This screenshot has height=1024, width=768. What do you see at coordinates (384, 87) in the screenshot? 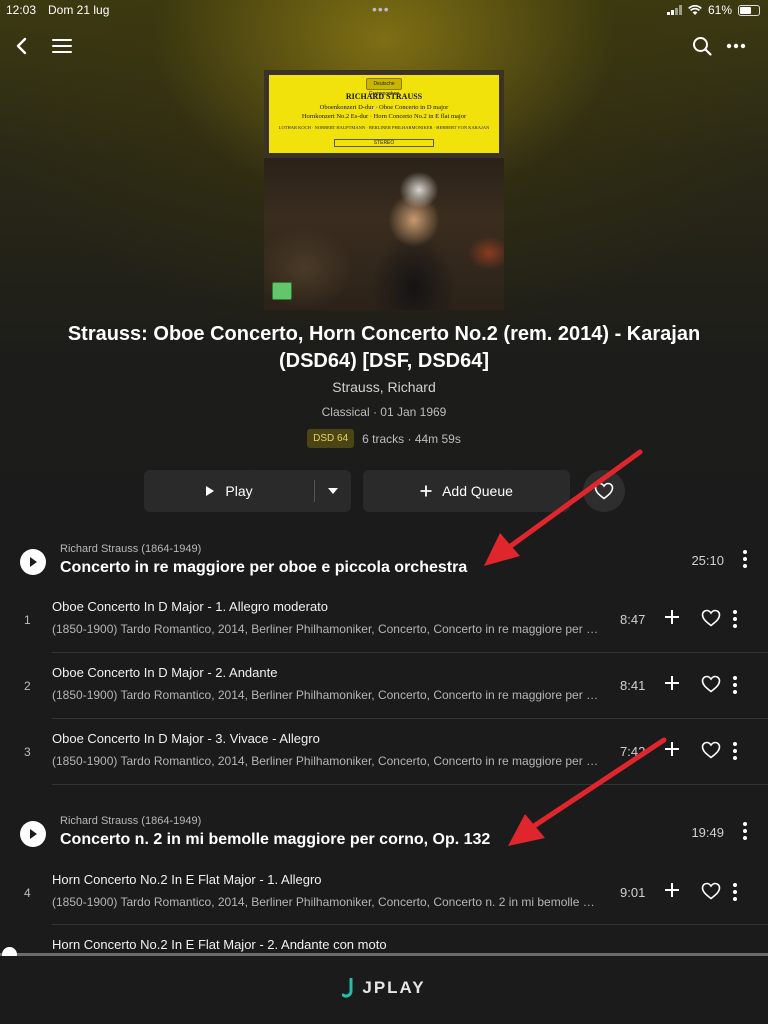
I see `dg-logo: Deutsche Grammophon` at bounding box center [384, 87].